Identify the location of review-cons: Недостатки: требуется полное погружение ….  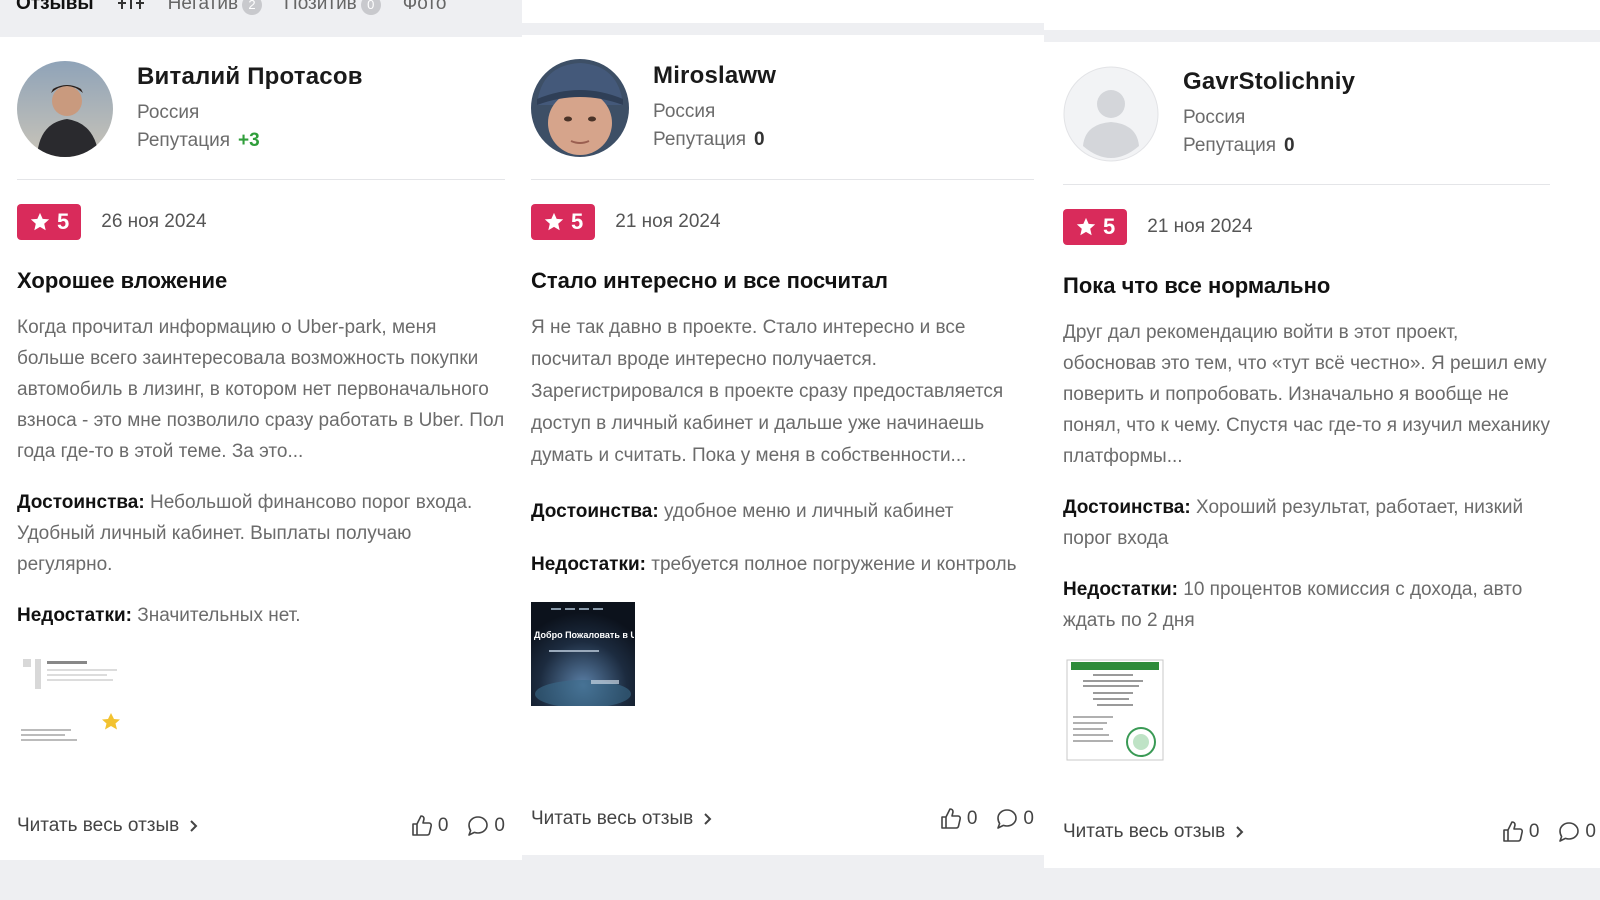
(782, 564).